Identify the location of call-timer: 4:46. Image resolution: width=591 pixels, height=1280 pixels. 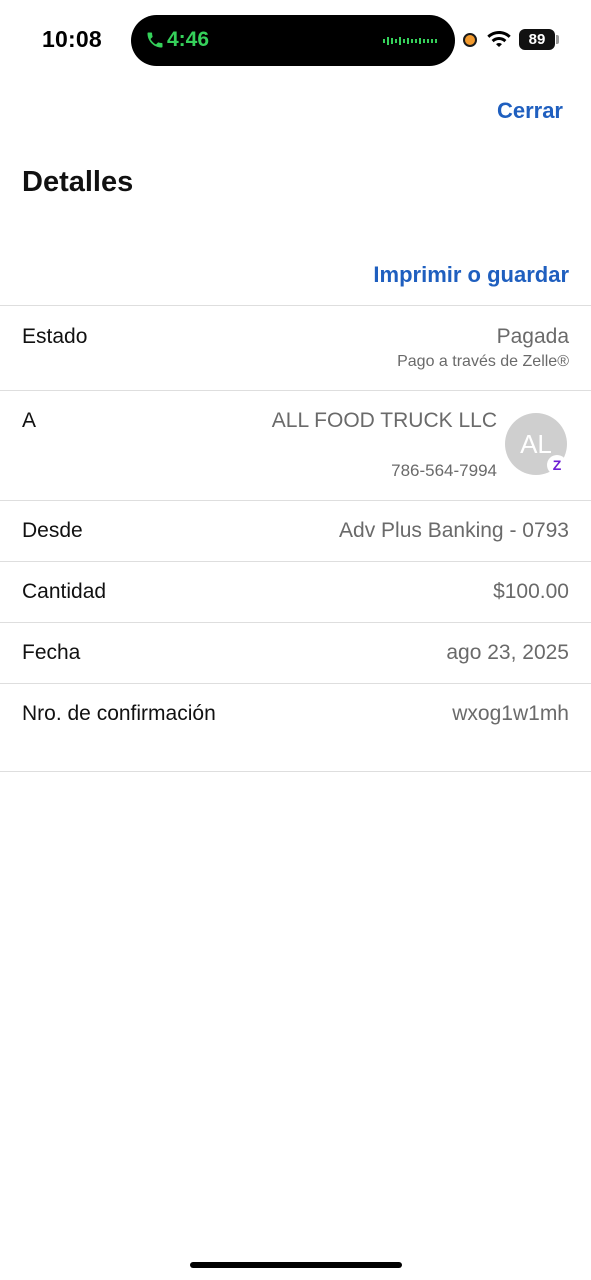
(188, 39).